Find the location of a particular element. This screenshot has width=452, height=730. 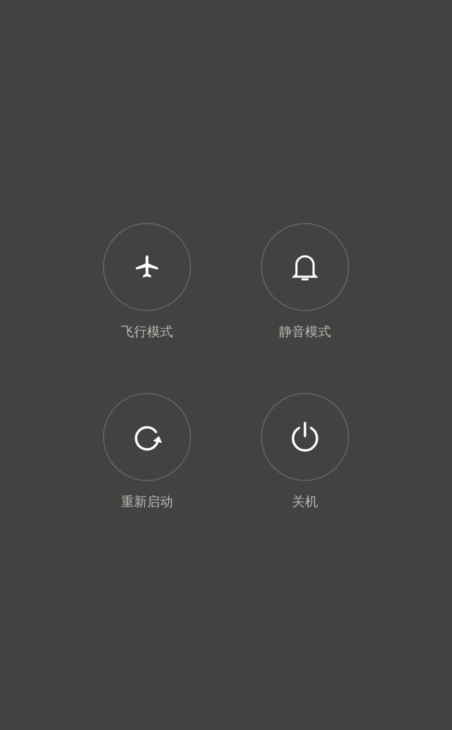

bell-icon is located at coordinates (305, 267).